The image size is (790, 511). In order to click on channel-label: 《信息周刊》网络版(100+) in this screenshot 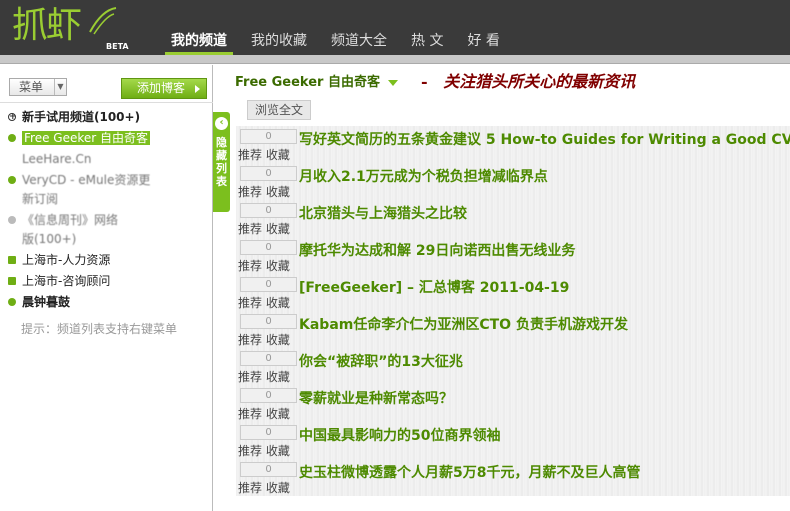, I will do `click(70, 229)`.